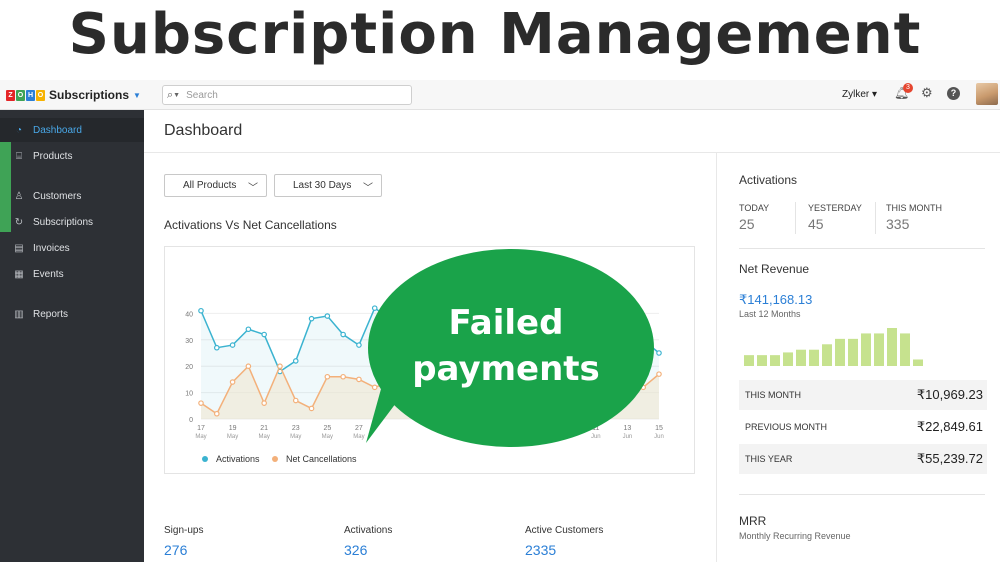 Image resolution: width=1000 pixels, height=562 pixels. Describe the element at coordinates (368, 530) in the screenshot. I see `stat-label: Activations` at that location.